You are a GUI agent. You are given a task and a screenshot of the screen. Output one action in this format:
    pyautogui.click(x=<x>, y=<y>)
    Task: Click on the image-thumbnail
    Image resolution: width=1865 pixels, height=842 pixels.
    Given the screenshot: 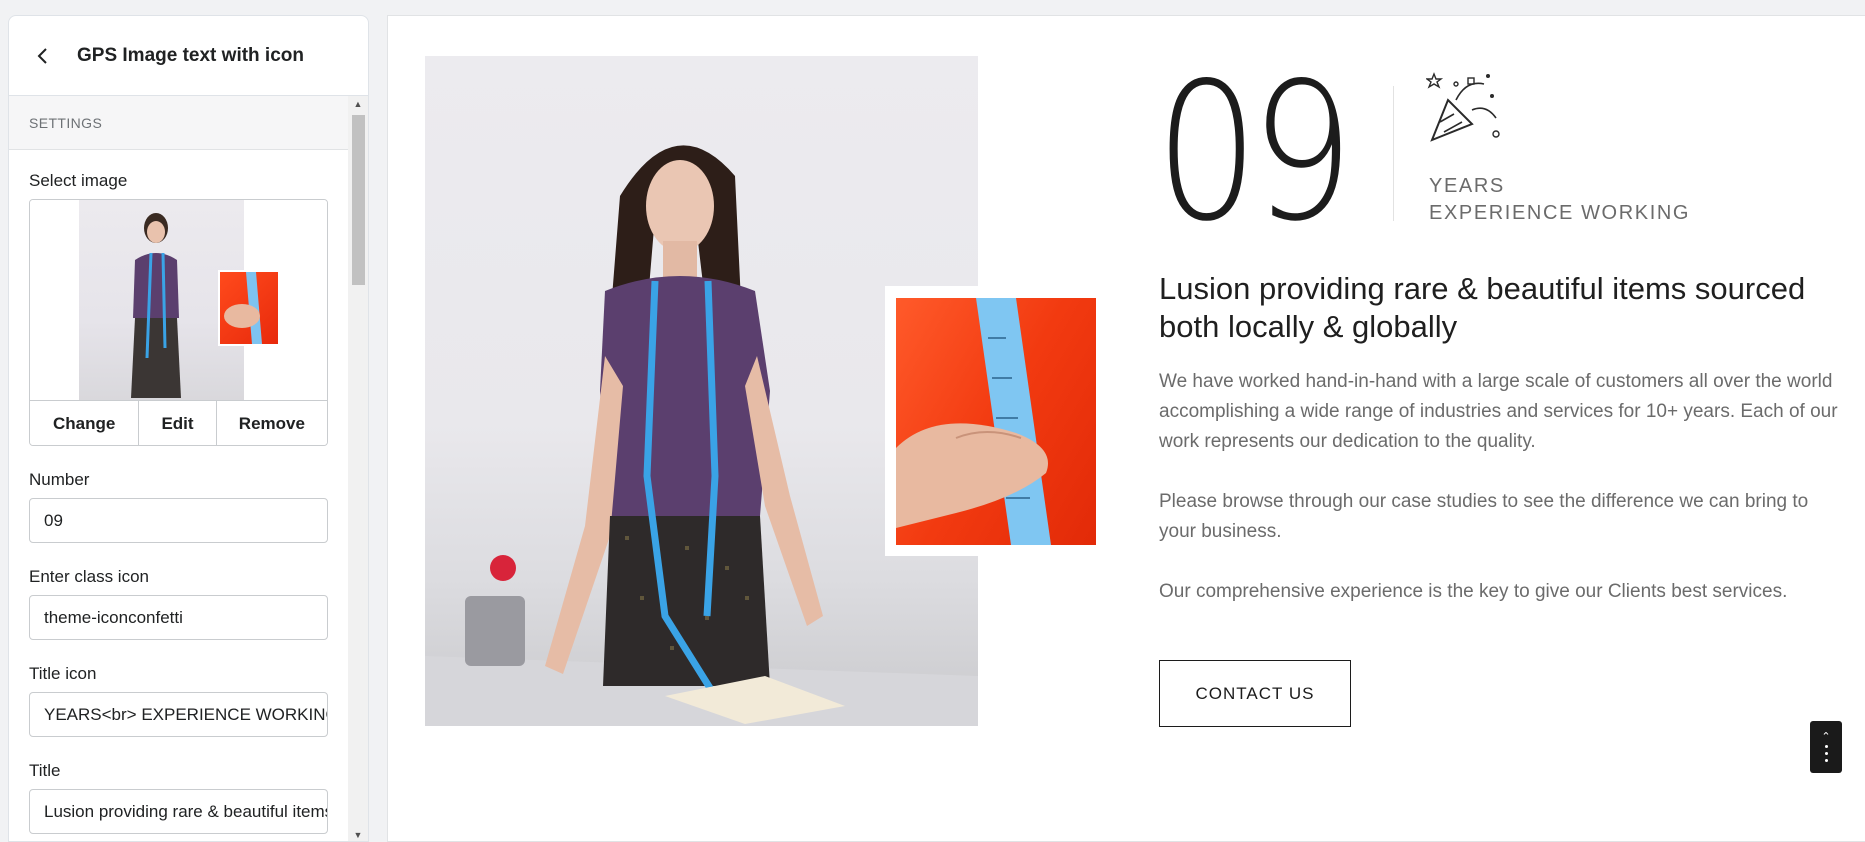 What is the action you would take?
    pyautogui.click(x=178, y=300)
    